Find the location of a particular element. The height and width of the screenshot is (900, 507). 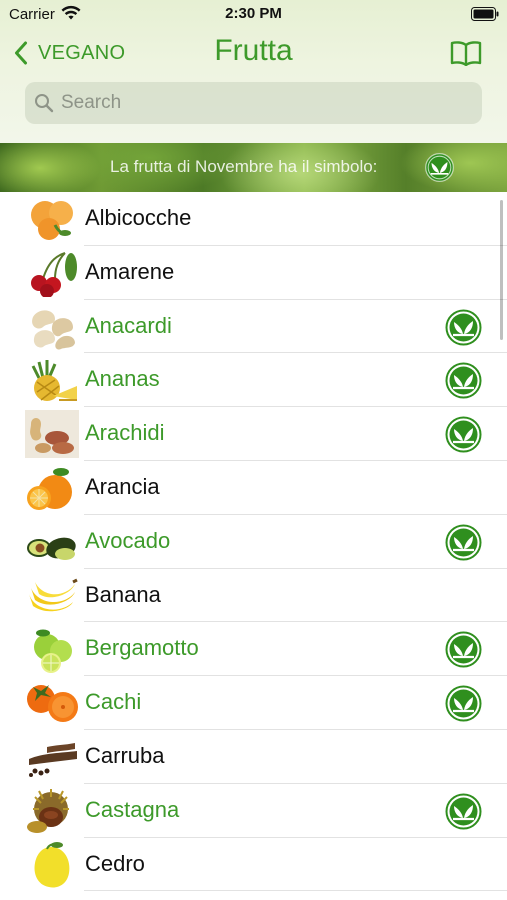

status-bar: Carrier 2:30 PM is located at coordinates (253, 15).